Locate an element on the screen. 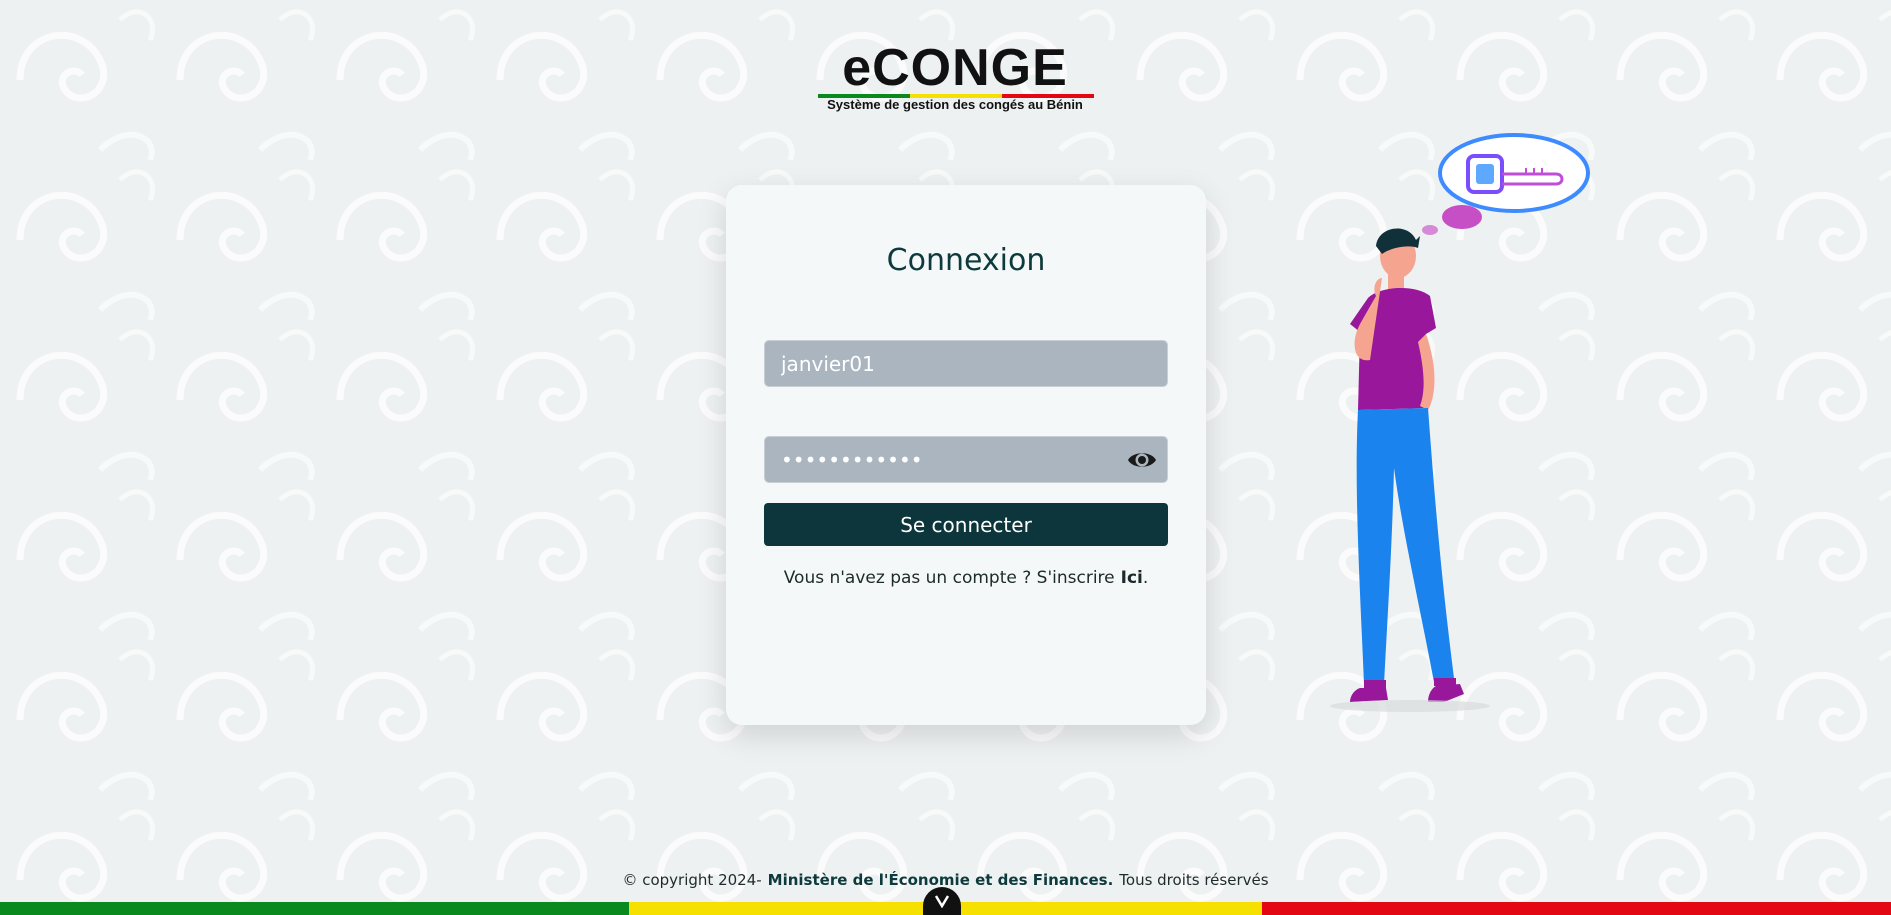 This screenshot has height=915, width=1891. logo-tagline: Système de gestion des congés au Bénin is located at coordinates (955, 104).